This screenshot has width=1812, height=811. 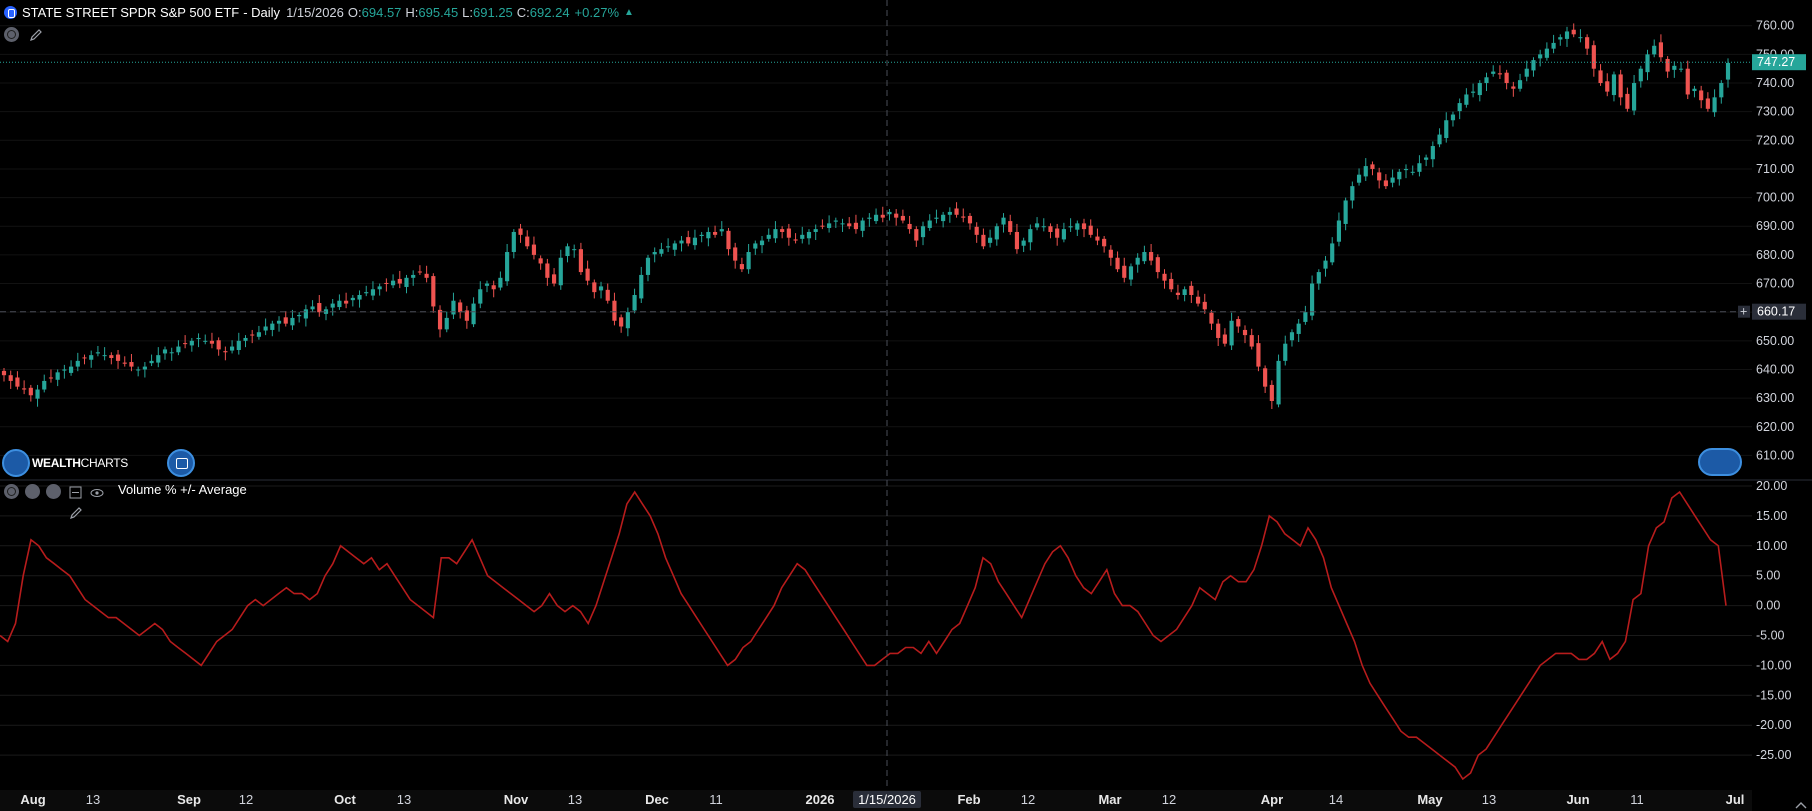 What do you see at coordinates (1720, 462) in the screenshot?
I see `layout-toggle-button` at bounding box center [1720, 462].